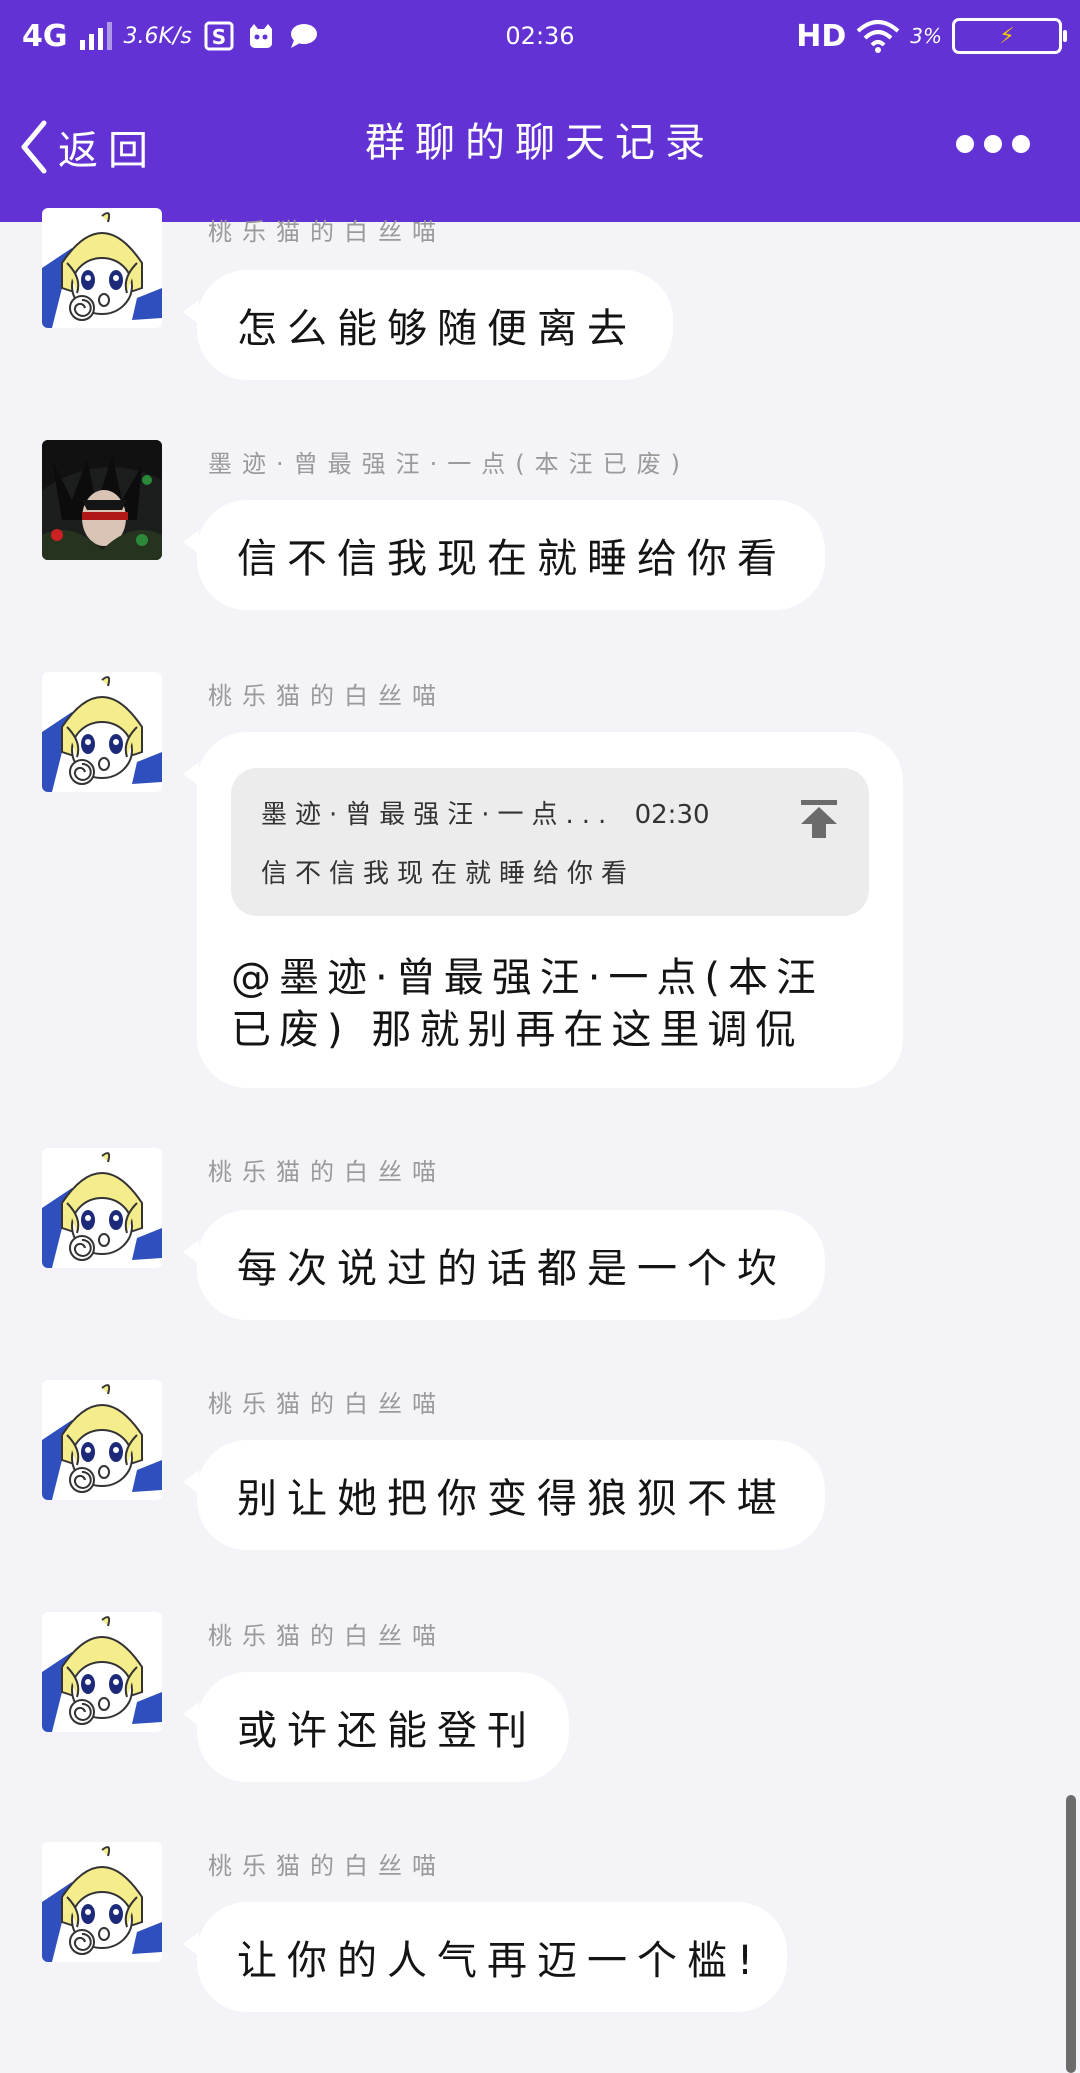 This screenshot has width=1080, height=2073. Describe the element at coordinates (387, 1731) in the screenshot. I see `message-text: 或许还能登刊` at that location.